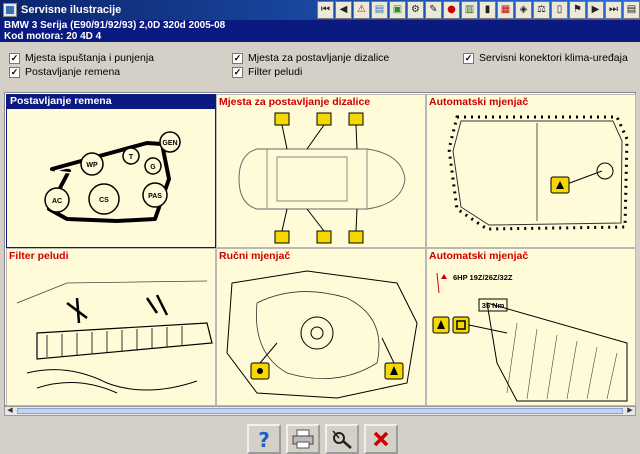 Image resolution: width=640 pixels, height=454 pixels. I want to click on option-label: Mjesta za postavljanje dizalice, so click(319, 58).